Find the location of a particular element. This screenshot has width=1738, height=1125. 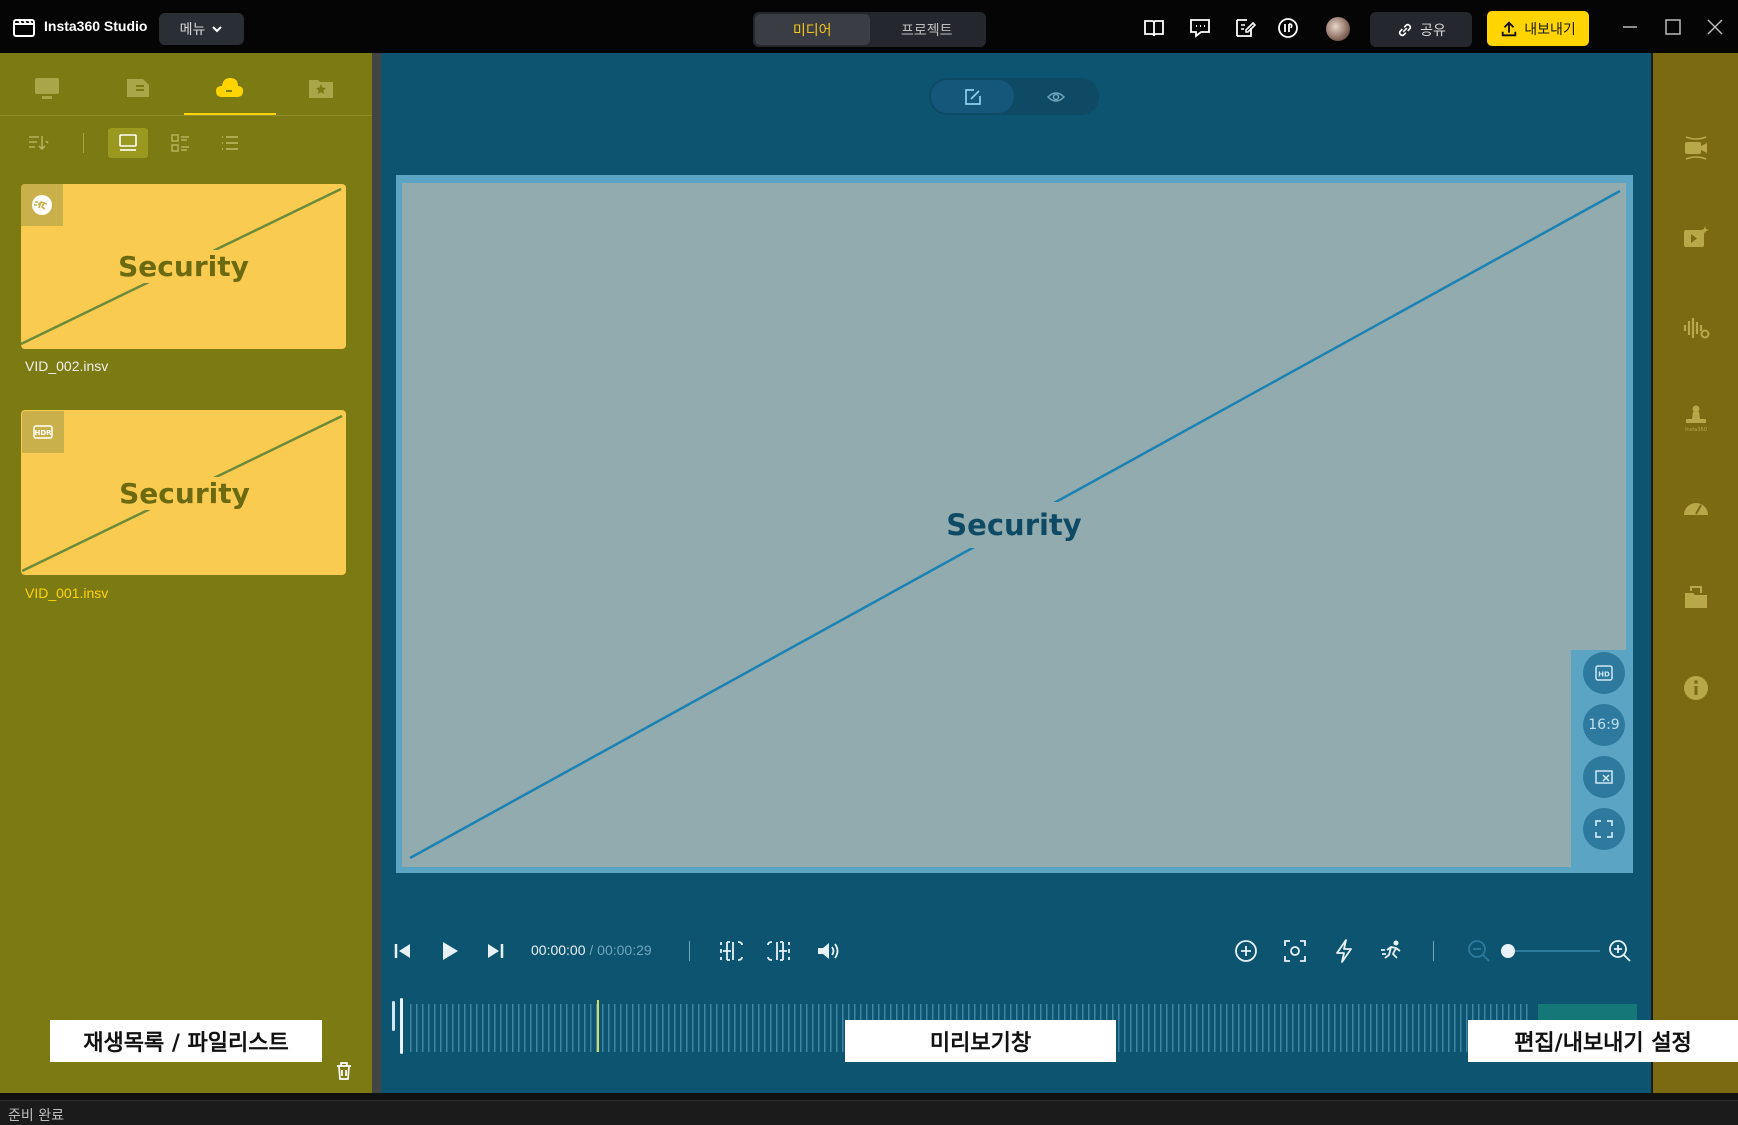

zoom-slider-handle is located at coordinates (1508, 951).